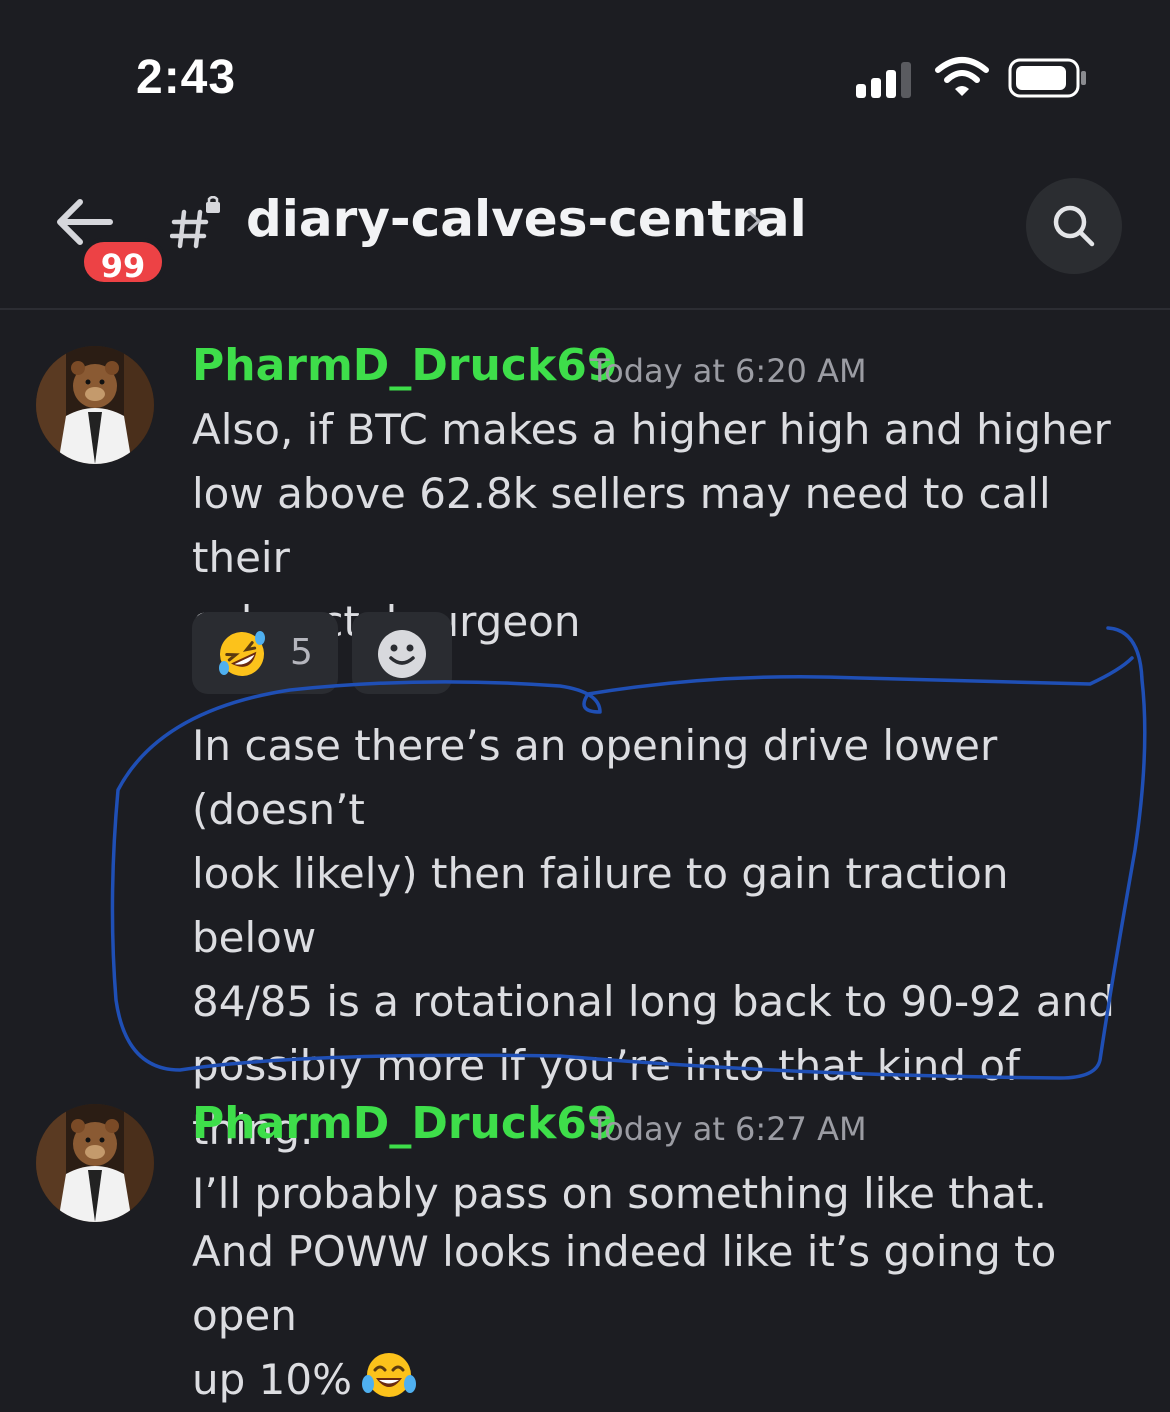 The width and height of the screenshot is (1170, 1412). What do you see at coordinates (728, 371) in the screenshot?
I see `message-timestamp: Today at 6:20 AM` at bounding box center [728, 371].